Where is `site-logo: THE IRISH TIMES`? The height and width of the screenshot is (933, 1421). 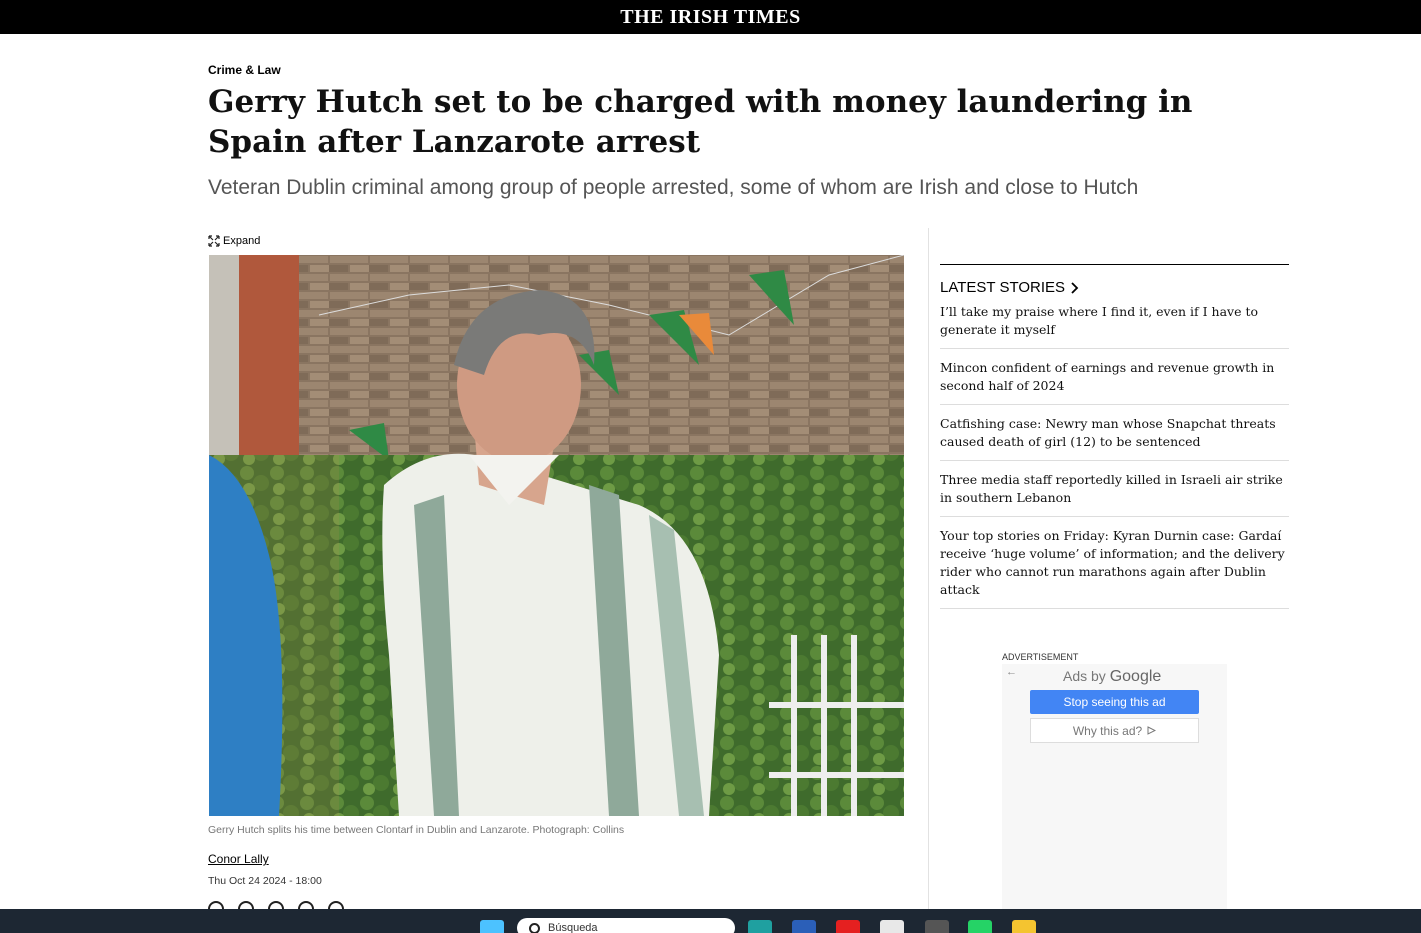
site-logo: THE IRISH TIMES is located at coordinates (710, 17).